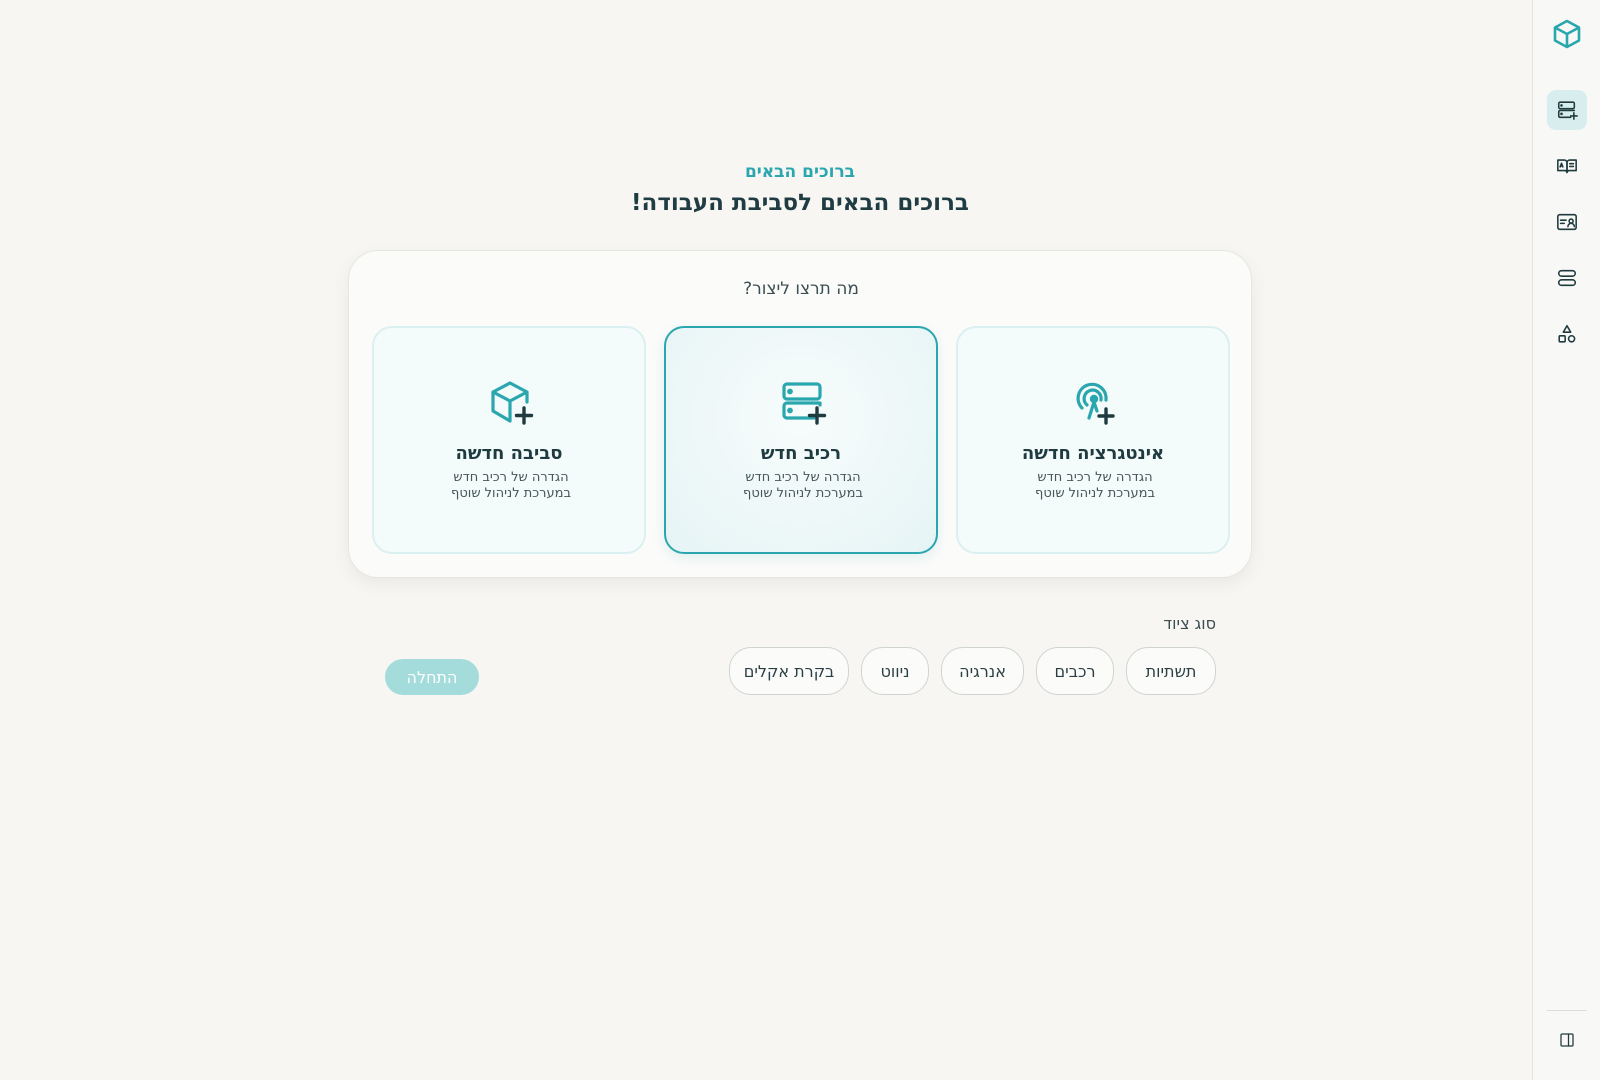 The height and width of the screenshot is (1080, 1600). Describe the element at coordinates (1095, 403) in the screenshot. I see `integration-plus-icon` at that location.